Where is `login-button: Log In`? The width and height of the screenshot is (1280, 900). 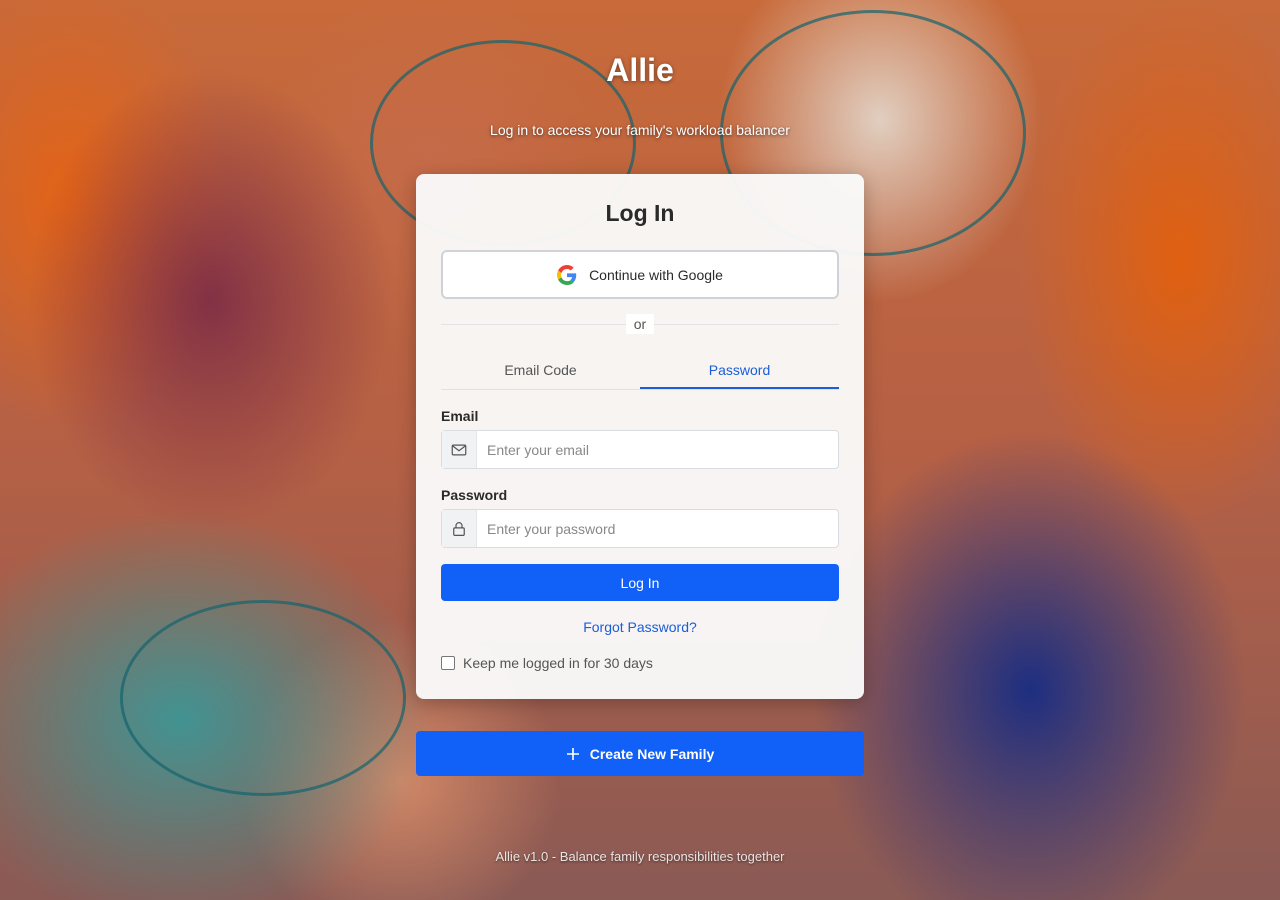 login-button: Log In is located at coordinates (640, 582).